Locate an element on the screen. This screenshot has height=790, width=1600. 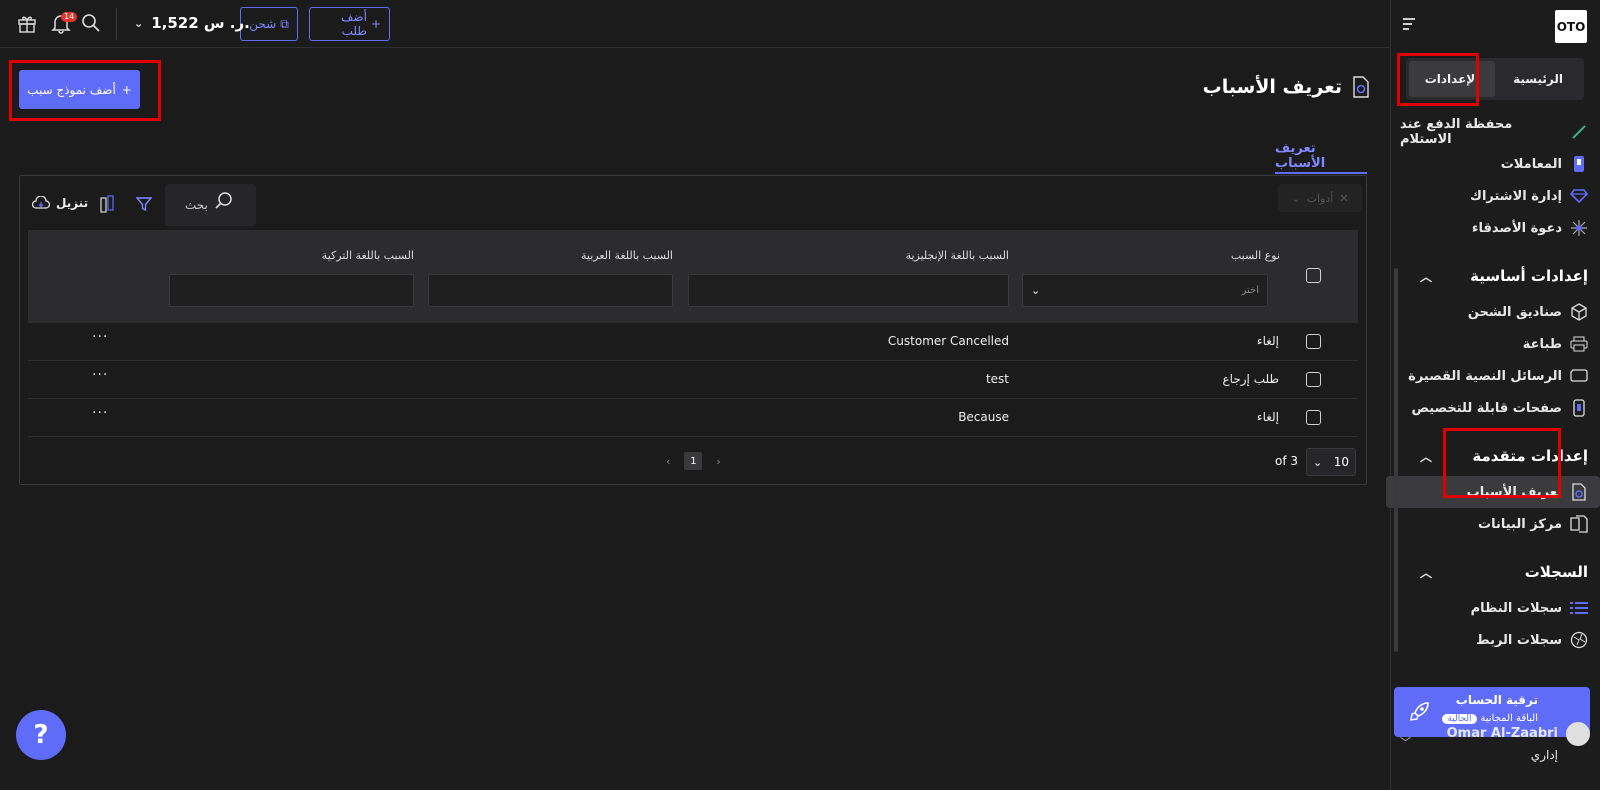
sidebar-scrollbar is located at coordinates (1396, 460).